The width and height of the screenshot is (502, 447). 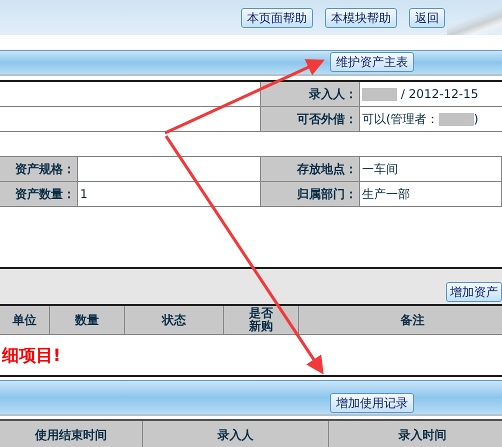 I want to click on field-value: 可以(管理者：, so click(x=400, y=119).